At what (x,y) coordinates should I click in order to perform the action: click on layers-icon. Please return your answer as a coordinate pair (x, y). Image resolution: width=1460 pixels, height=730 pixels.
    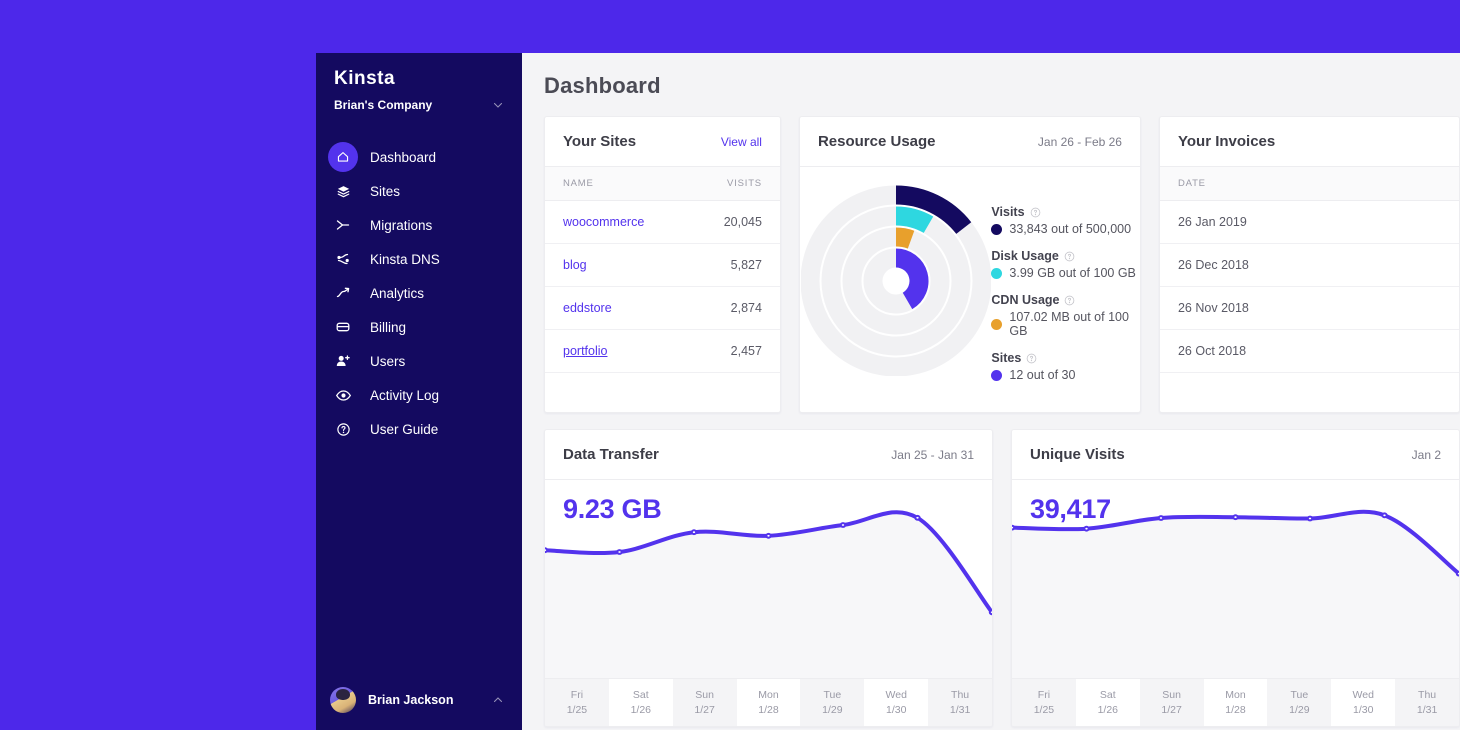
    Looking at the image, I should click on (343, 191).